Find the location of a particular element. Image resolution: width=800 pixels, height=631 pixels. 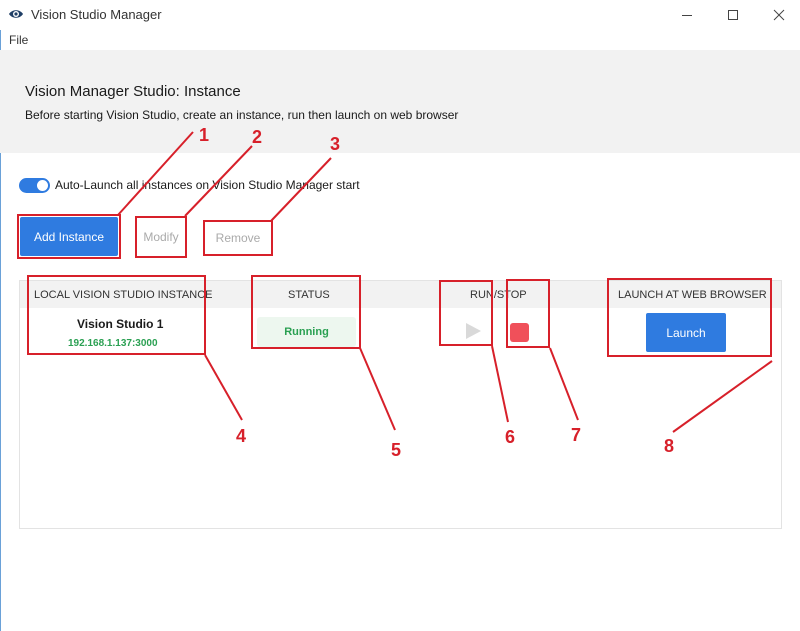

close-button is located at coordinates (778, 15).